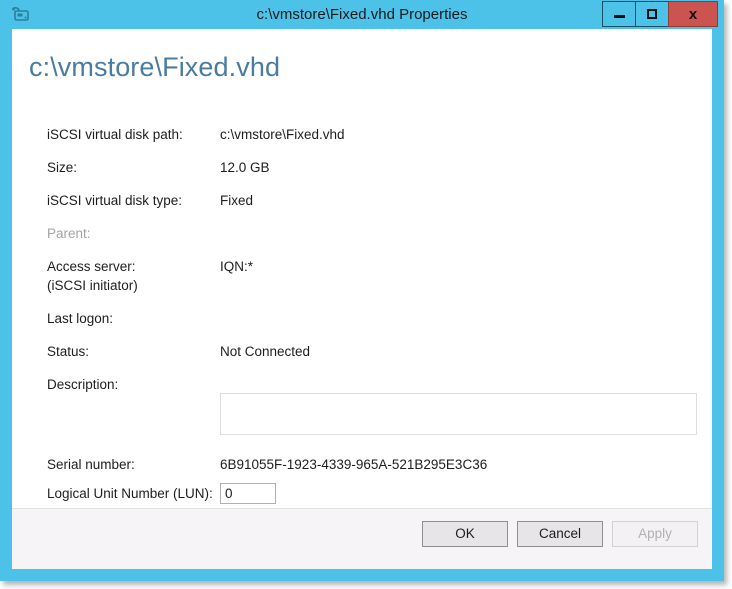 This screenshot has width=732, height=589. I want to click on label-last-logon: Last logon:, so click(80, 318).